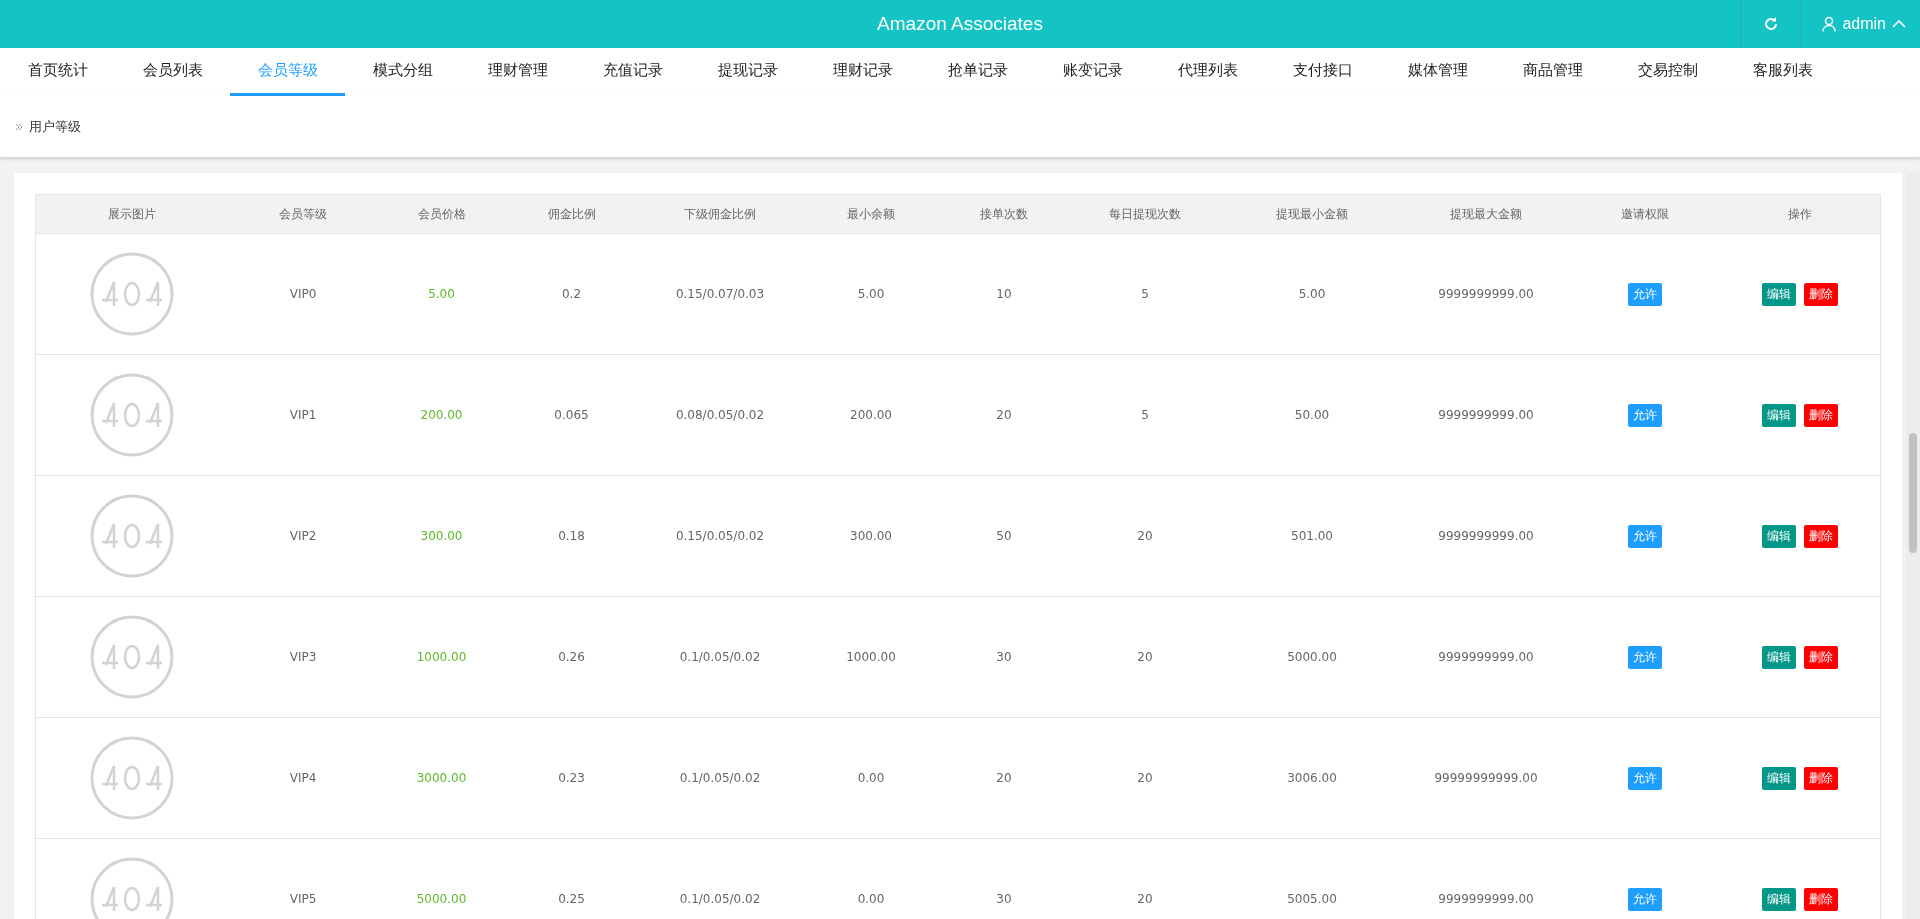  Describe the element at coordinates (632, 72) in the screenshot. I see `nav-tab: 充值记录` at that location.